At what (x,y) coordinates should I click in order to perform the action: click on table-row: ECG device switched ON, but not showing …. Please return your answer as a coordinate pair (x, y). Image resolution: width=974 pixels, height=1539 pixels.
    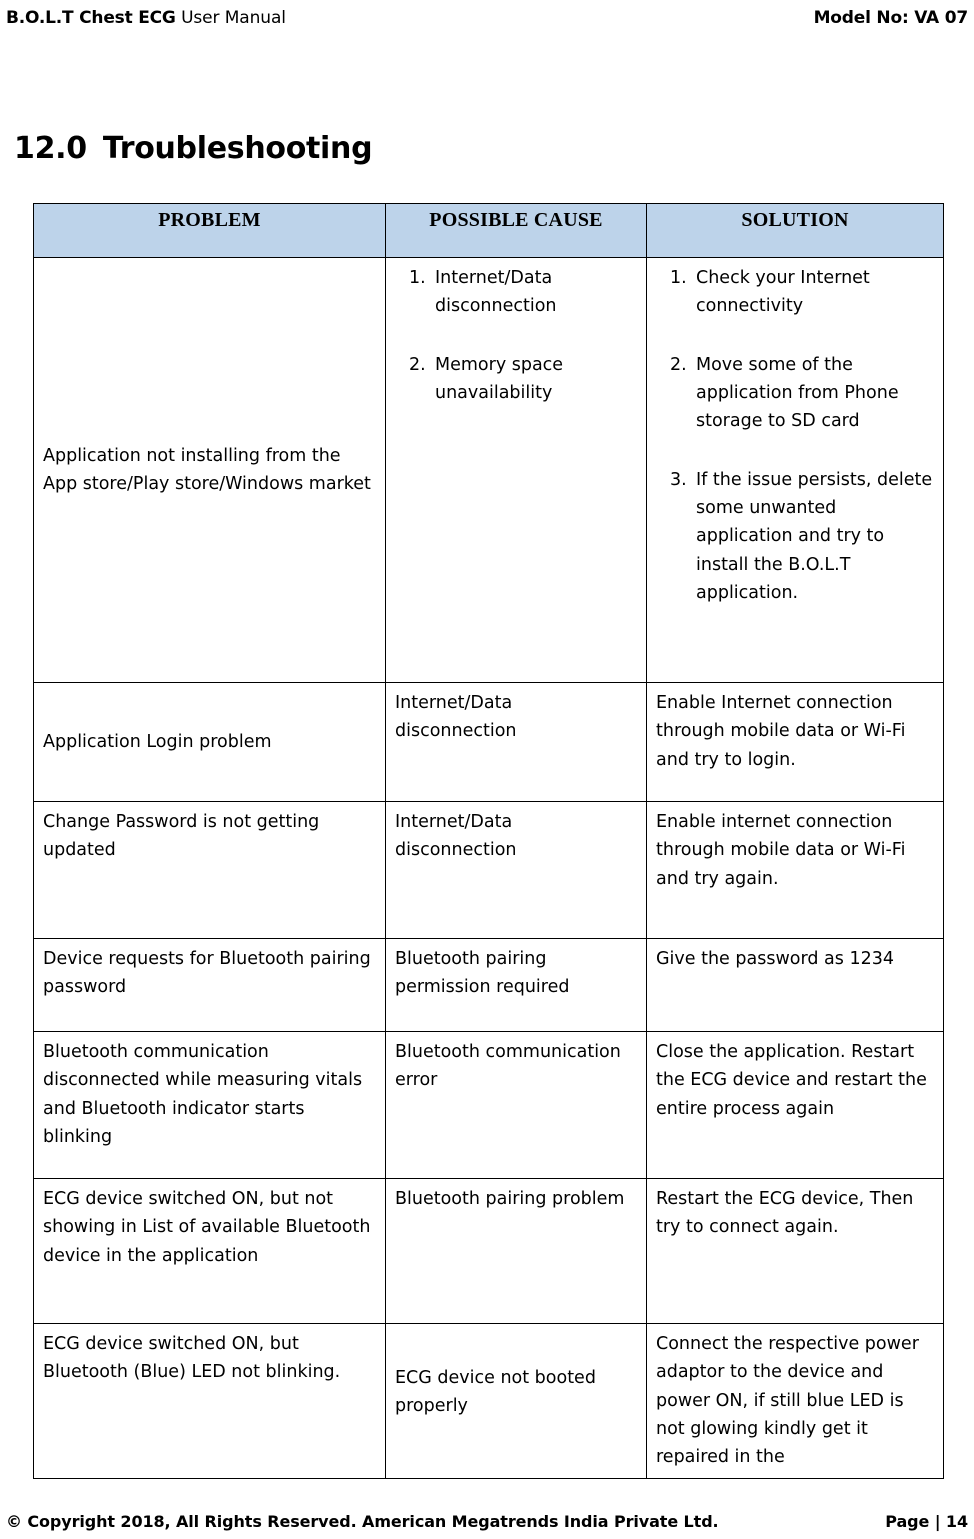
    Looking at the image, I should click on (488, 1251).